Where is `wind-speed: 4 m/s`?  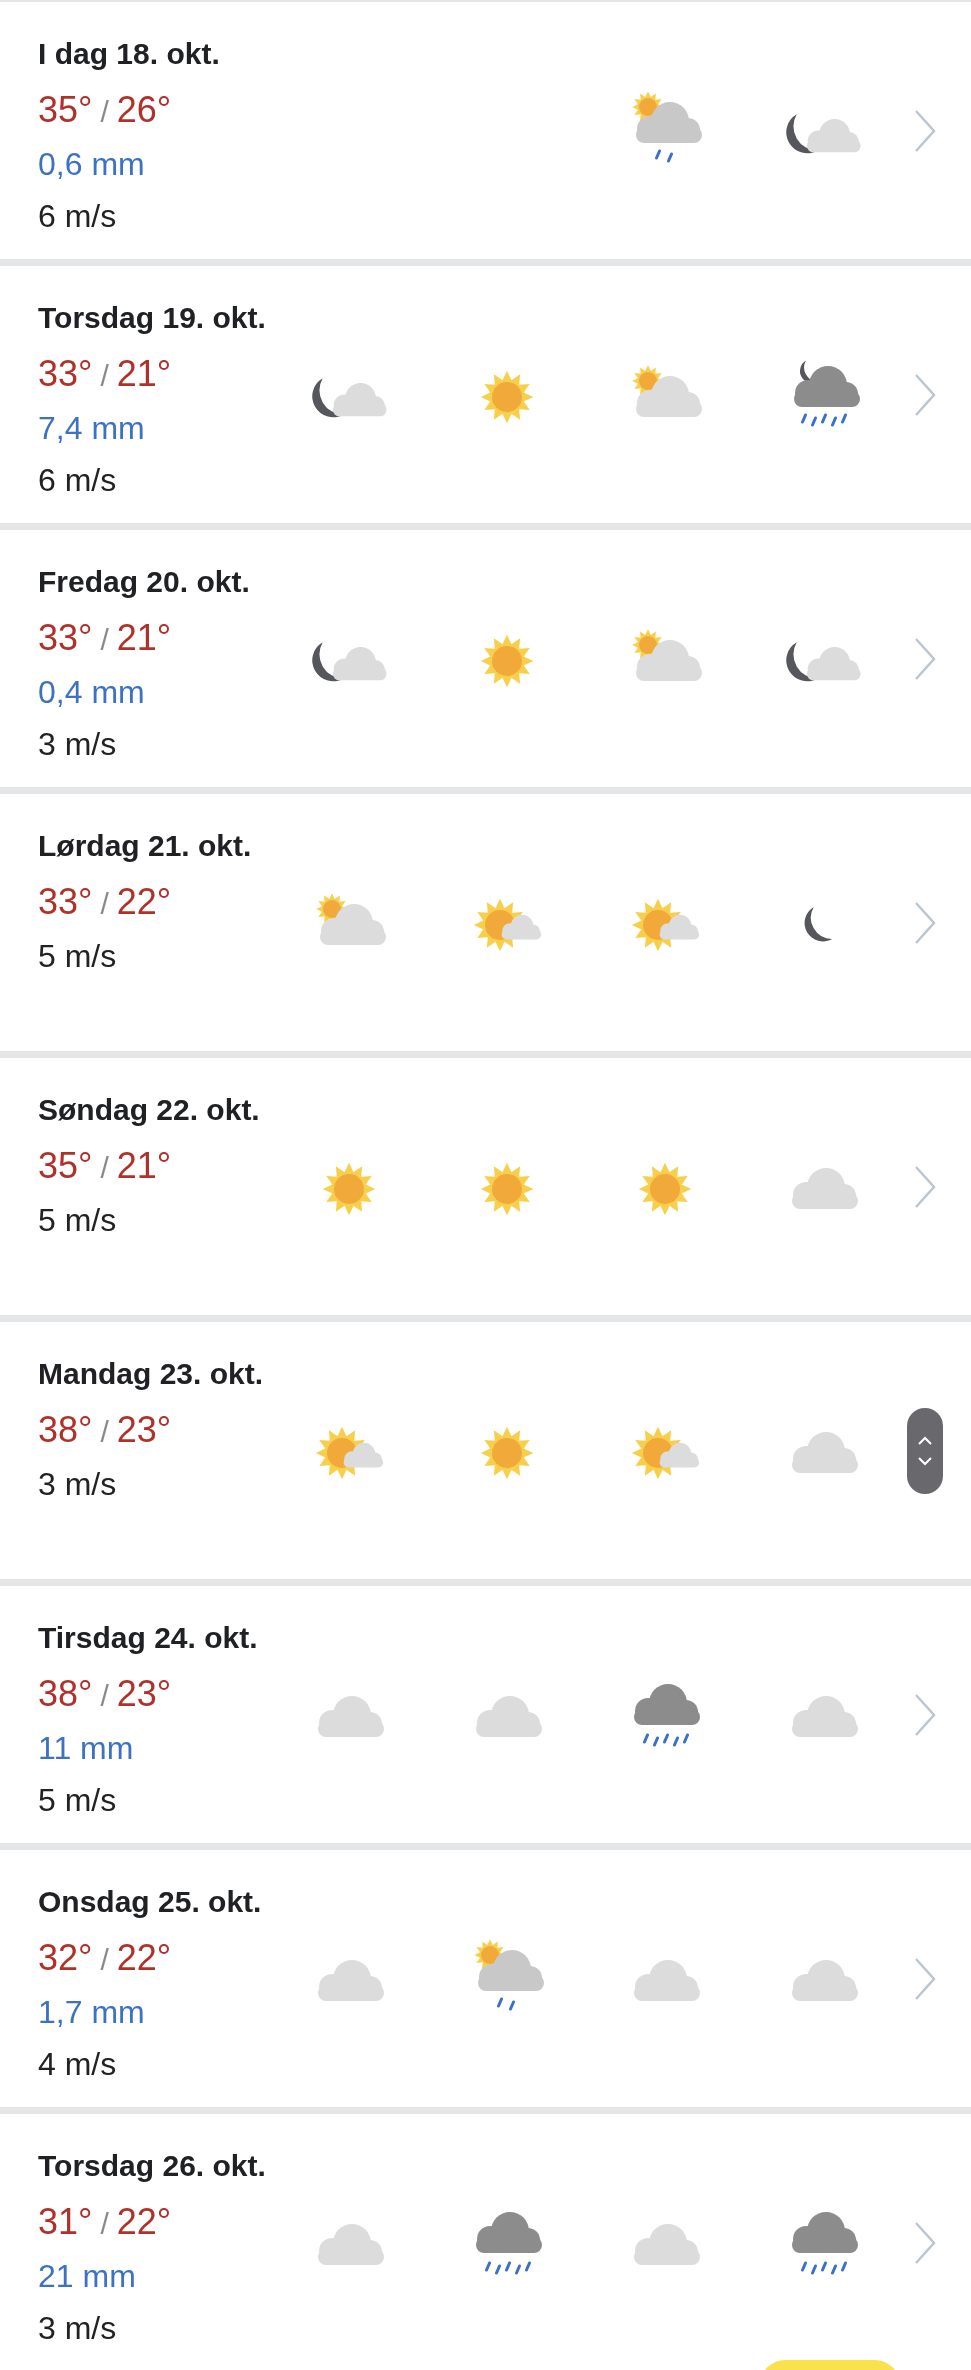 wind-speed: 4 m/s is located at coordinates (78, 2064).